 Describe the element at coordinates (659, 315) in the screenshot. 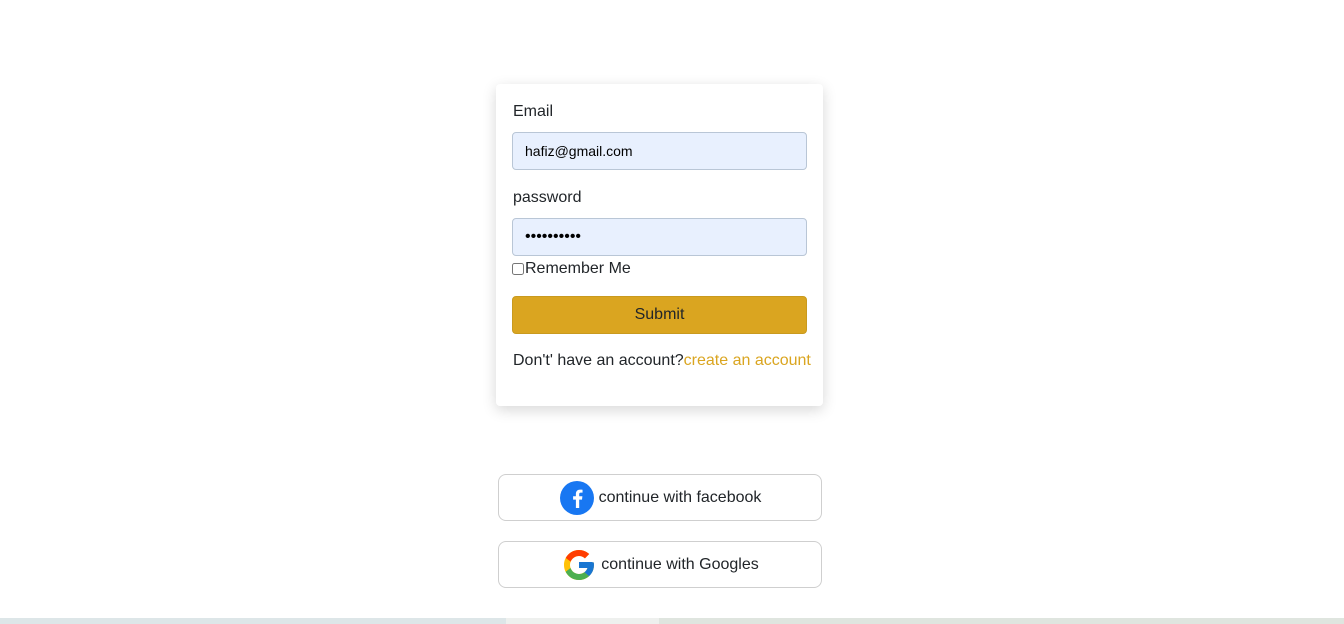

I see `submit-button: Submit` at that location.